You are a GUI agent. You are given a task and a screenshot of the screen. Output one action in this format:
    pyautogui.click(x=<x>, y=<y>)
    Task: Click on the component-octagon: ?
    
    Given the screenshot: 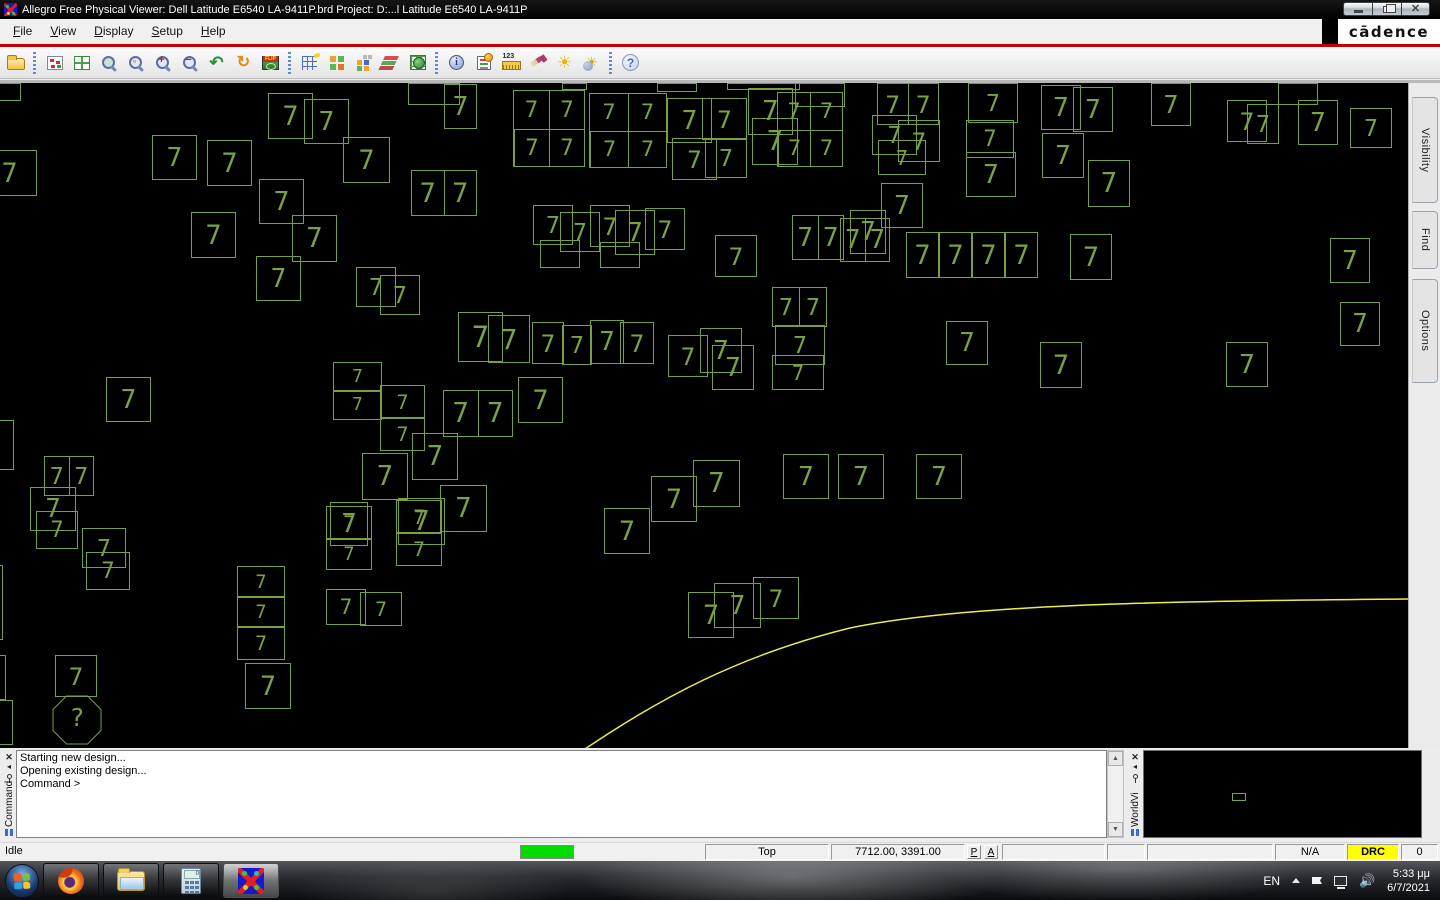 What is the action you would take?
    pyautogui.click(x=77, y=720)
    